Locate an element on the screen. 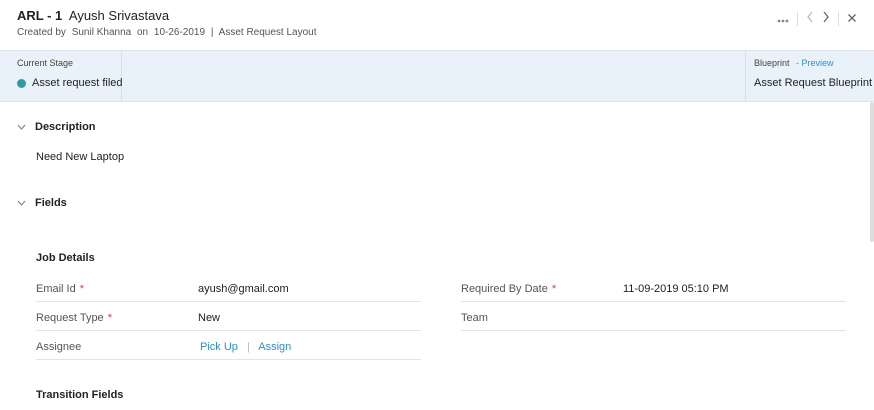 This screenshot has width=874, height=410. email-field: Email Id * ayush@gmail.com is located at coordinates (228, 288).